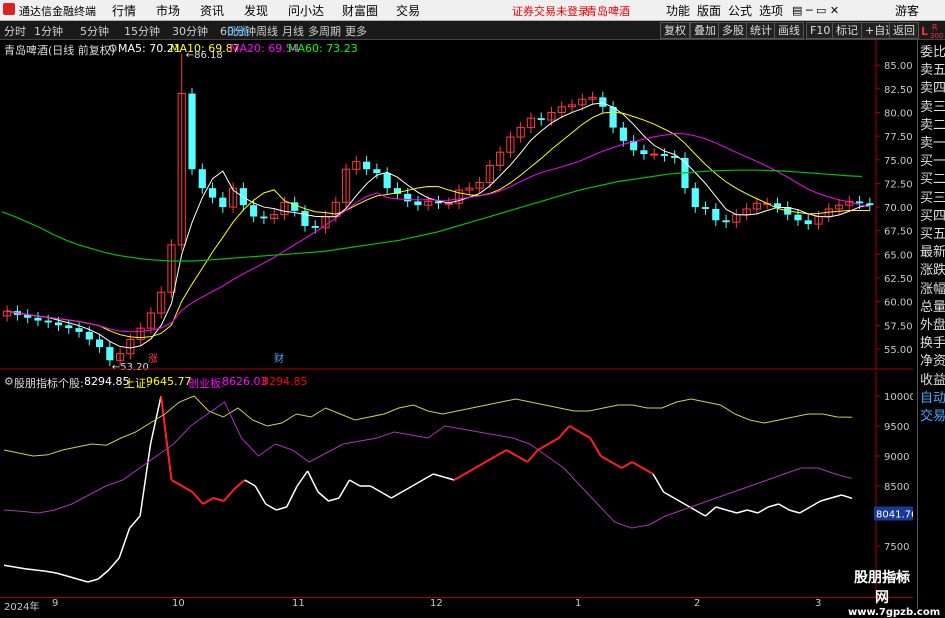 This screenshot has width=945, height=618. I want to click on menu-wenxiaoda: 问小达, so click(306, 10).